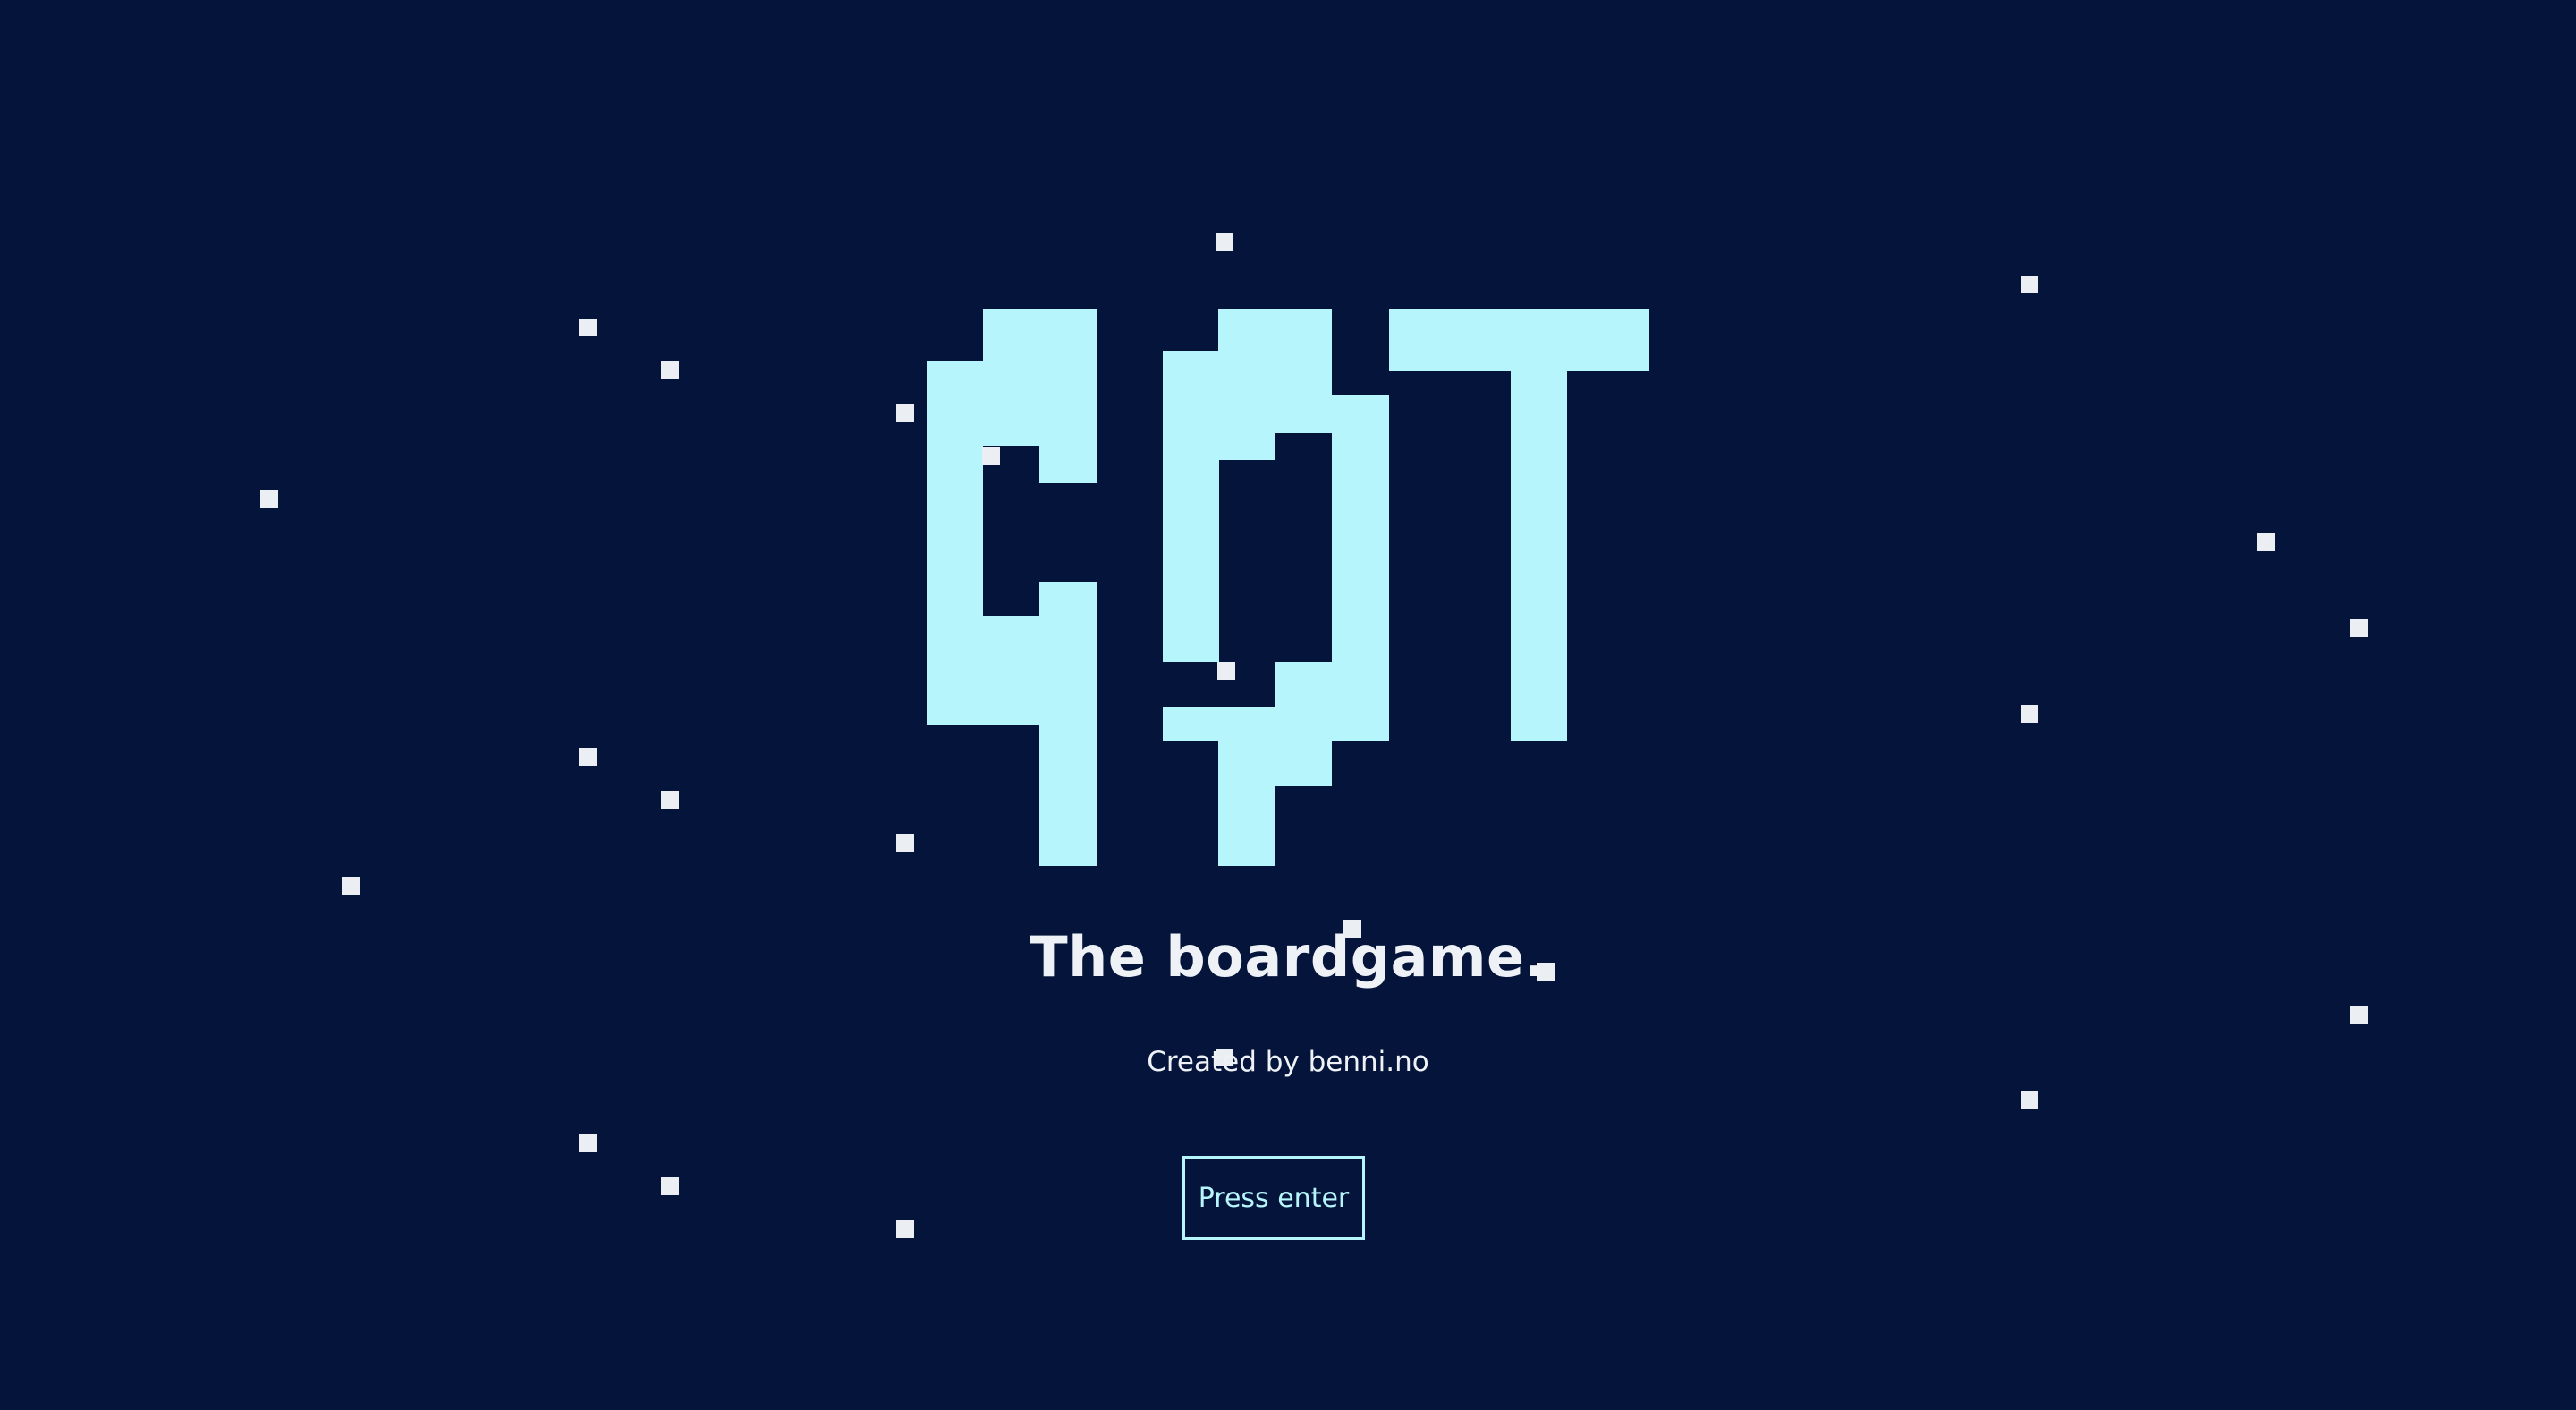  What do you see at coordinates (1288, 1062) in the screenshot?
I see `credit-text: Created by benni.no` at bounding box center [1288, 1062].